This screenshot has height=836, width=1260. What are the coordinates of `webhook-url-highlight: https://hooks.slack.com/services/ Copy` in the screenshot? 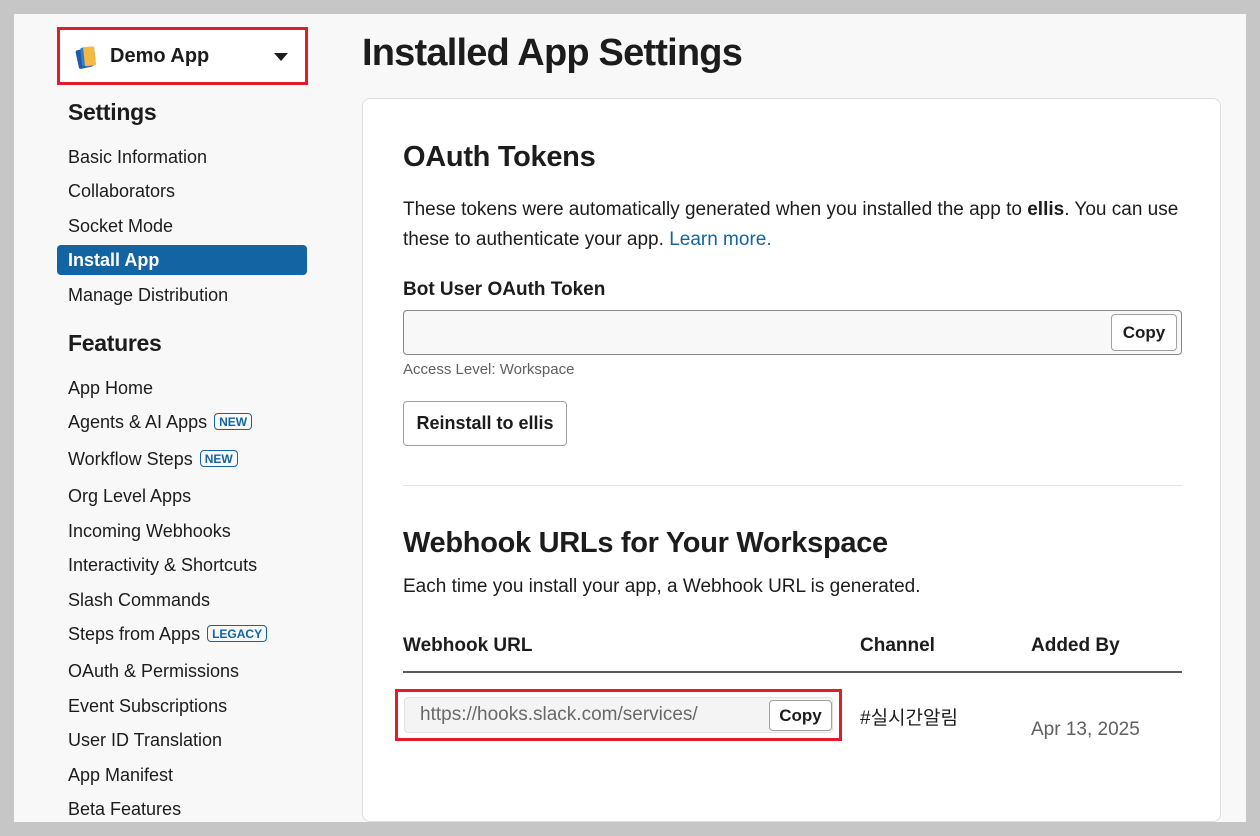 It's located at (618, 715).